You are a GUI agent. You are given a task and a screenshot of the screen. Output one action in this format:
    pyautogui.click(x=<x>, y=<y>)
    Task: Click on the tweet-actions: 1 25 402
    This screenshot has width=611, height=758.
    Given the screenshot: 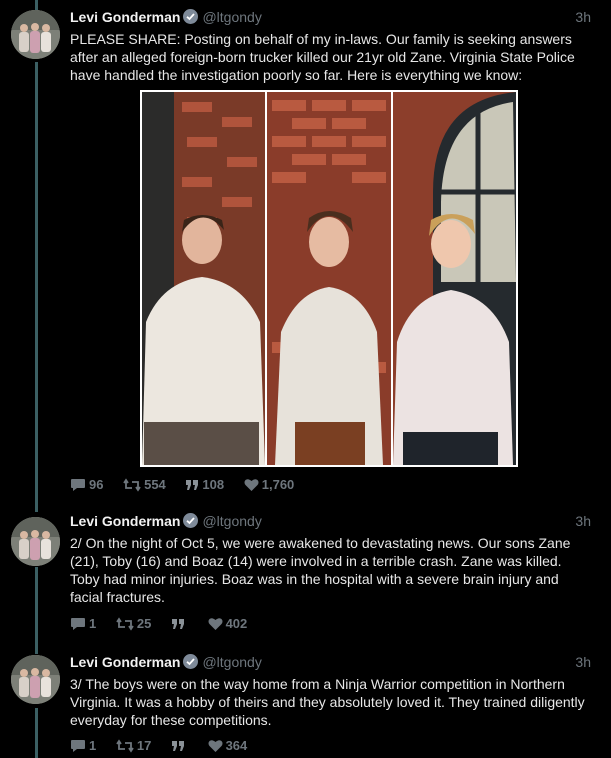 What is the action you would take?
    pyautogui.click(x=166, y=624)
    